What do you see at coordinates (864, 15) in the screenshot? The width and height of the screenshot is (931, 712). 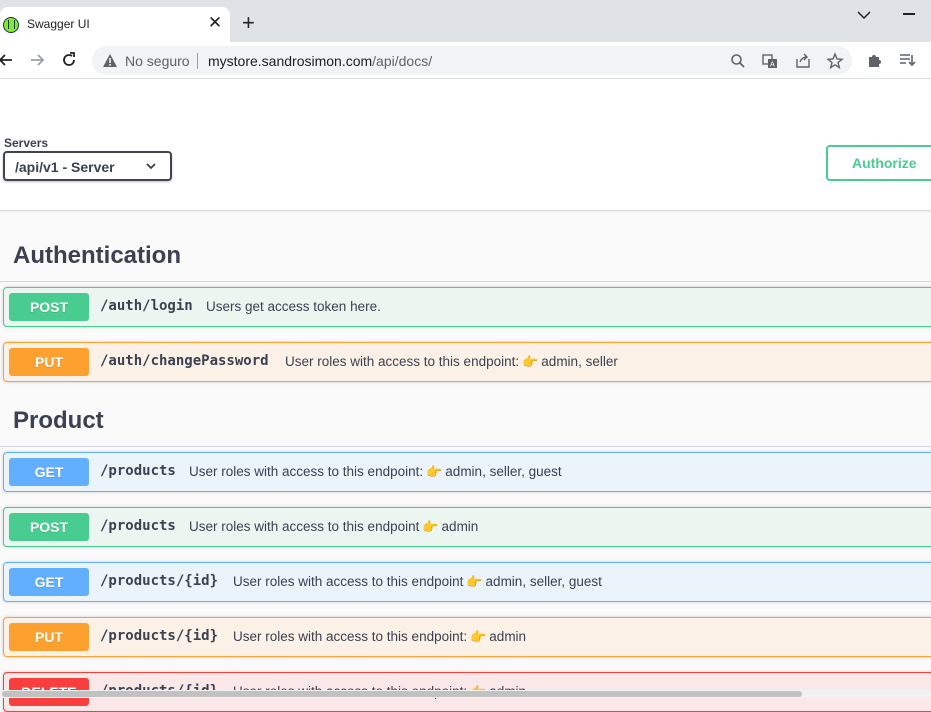 I see `tab-search-chevron-icon` at bounding box center [864, 15].